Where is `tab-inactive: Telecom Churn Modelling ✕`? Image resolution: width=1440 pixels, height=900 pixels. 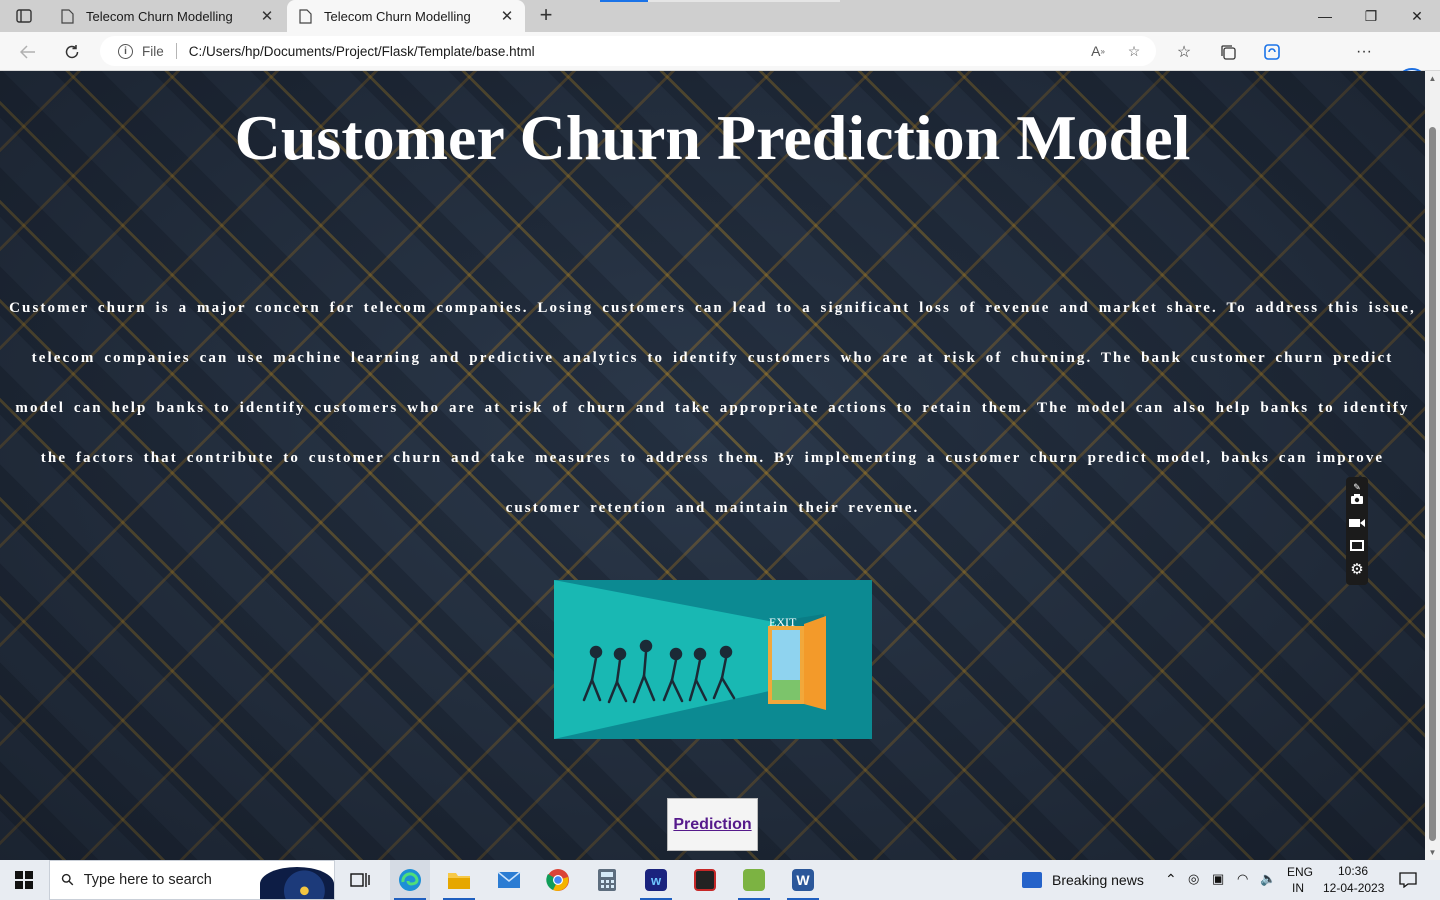
tab-inactive: Telecom Churn Modelling ✕ is located at coordinates (167, 16).